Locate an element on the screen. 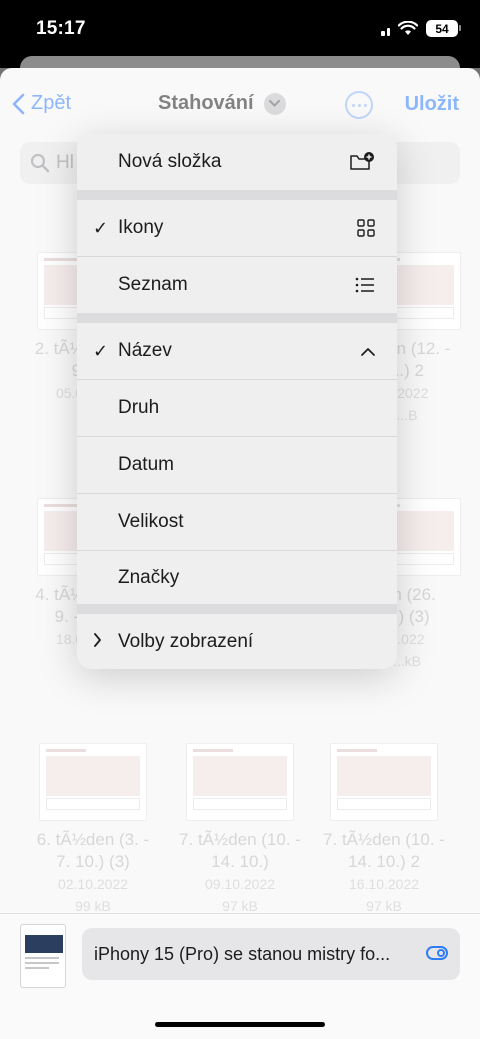 This screenshot has height=1039, width=480. cellular-signal-icon is located at coordinates (385, 62).